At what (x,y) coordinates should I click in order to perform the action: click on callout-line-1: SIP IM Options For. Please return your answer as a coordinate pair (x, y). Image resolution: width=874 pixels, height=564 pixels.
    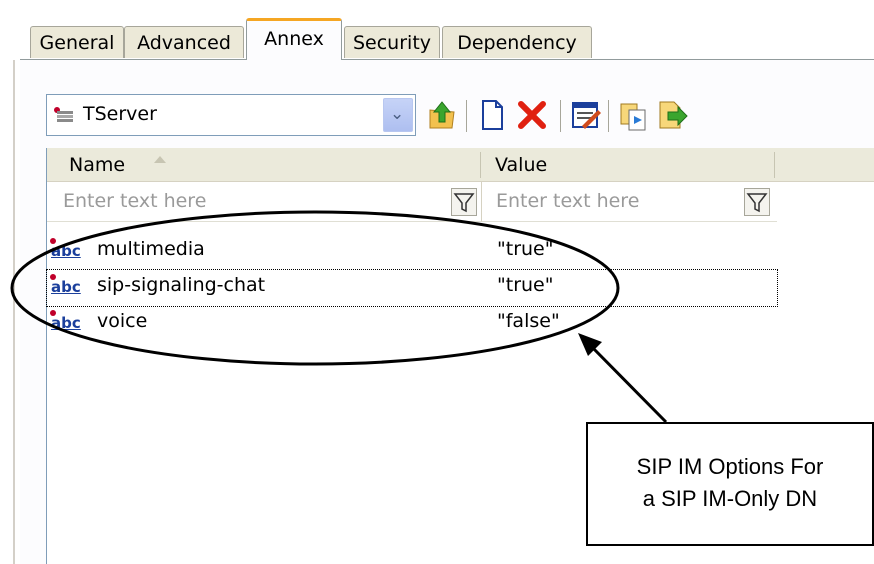
    Looking at the image, I should click on (730, 466).